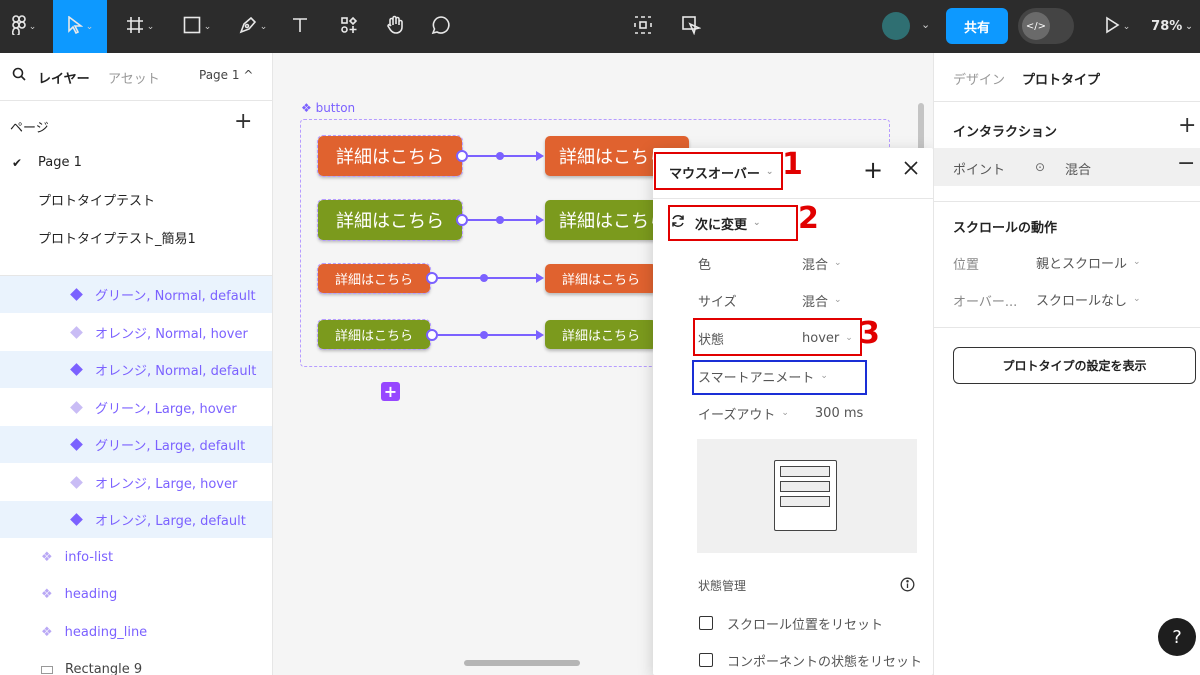 The height and width of the screenshot is (675, 1200). Describe the element at coordinates (977, 26) in the screenshot. I see `share-button: 共有` at that location.